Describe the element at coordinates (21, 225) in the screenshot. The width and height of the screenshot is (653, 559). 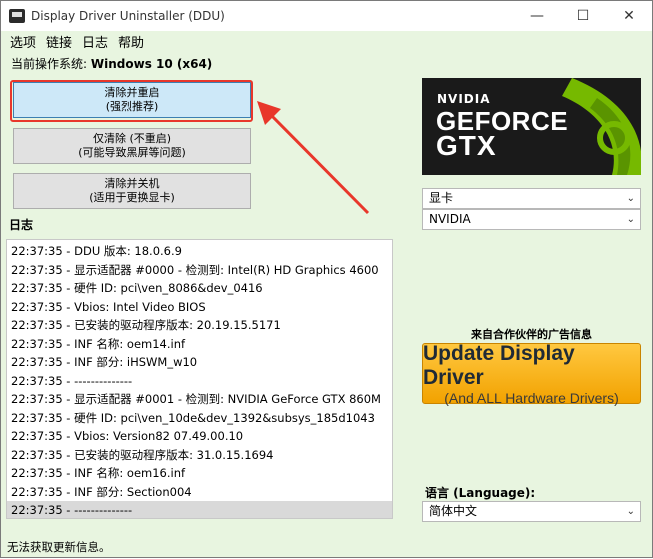
I see `log-label: 日志` at that location.